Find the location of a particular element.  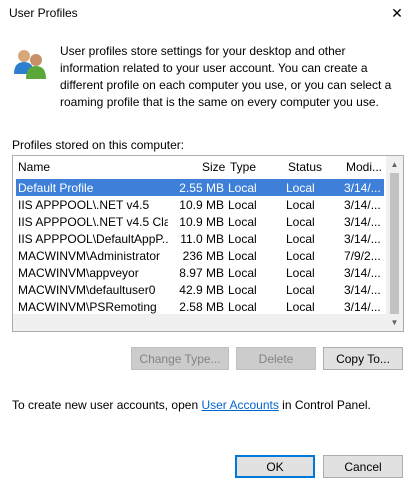

profiles-label: Profiles stored on this computer: is located at coordinates (98, 145).